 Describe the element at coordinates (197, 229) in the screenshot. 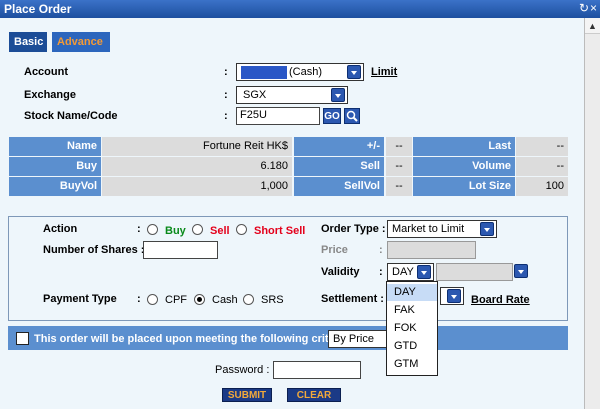

I see `sell-radio` at that location.